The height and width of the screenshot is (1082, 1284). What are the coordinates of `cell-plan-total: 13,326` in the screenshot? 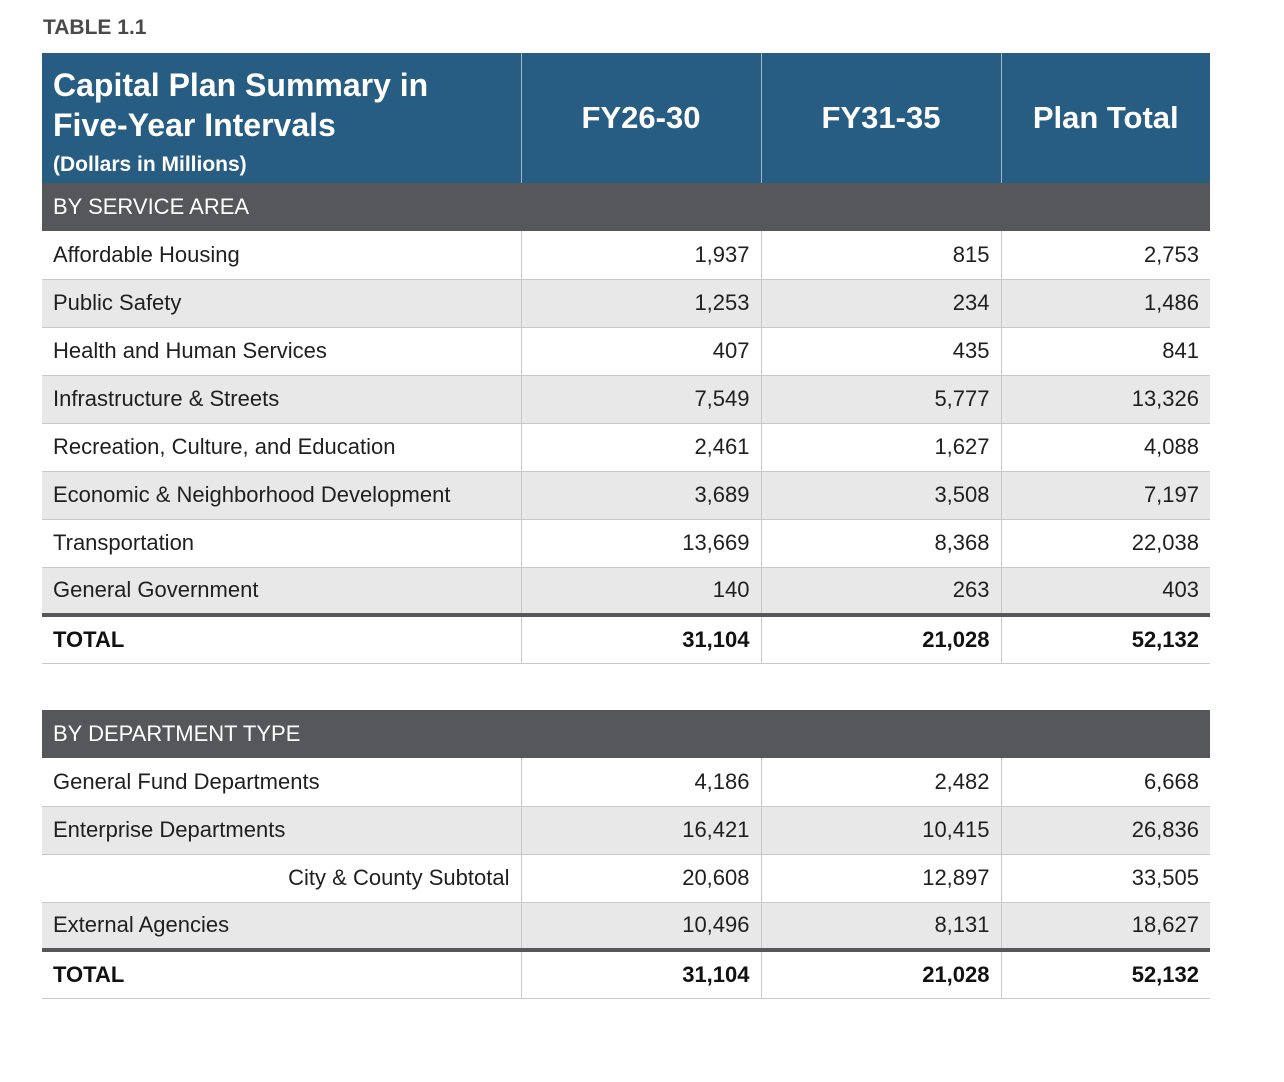 It's located at (1105, 399).